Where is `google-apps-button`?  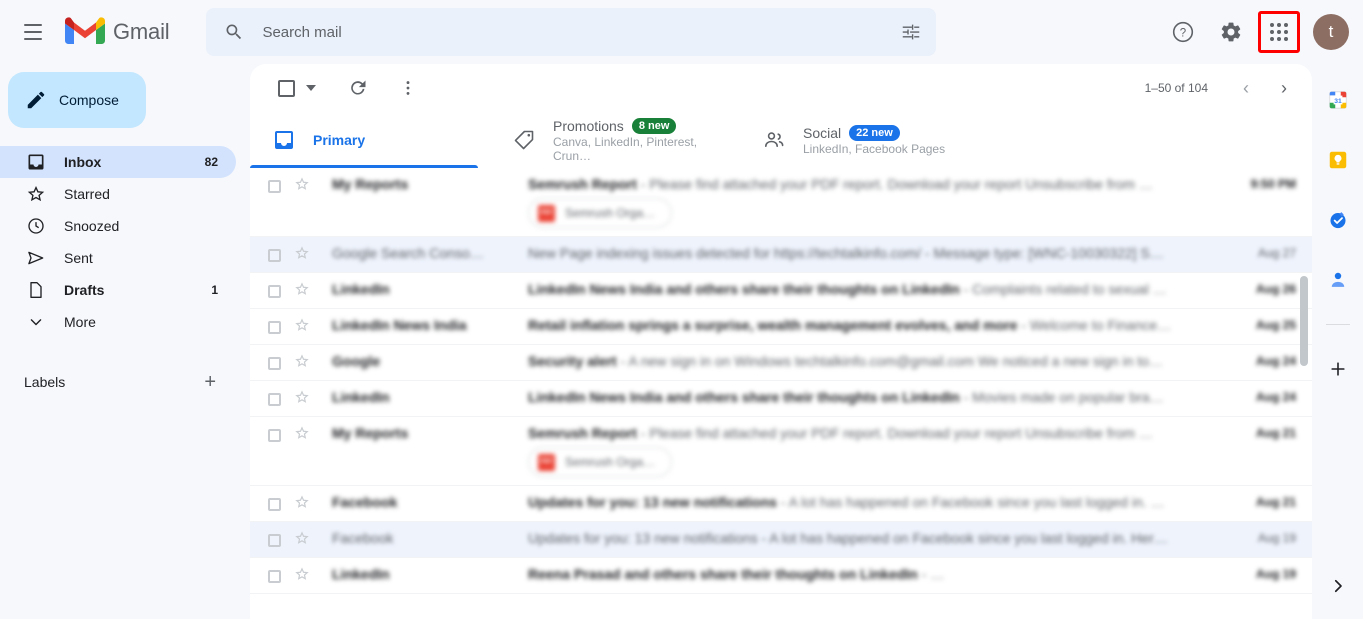
google-apps-button is located at coordinates (1279, 32).